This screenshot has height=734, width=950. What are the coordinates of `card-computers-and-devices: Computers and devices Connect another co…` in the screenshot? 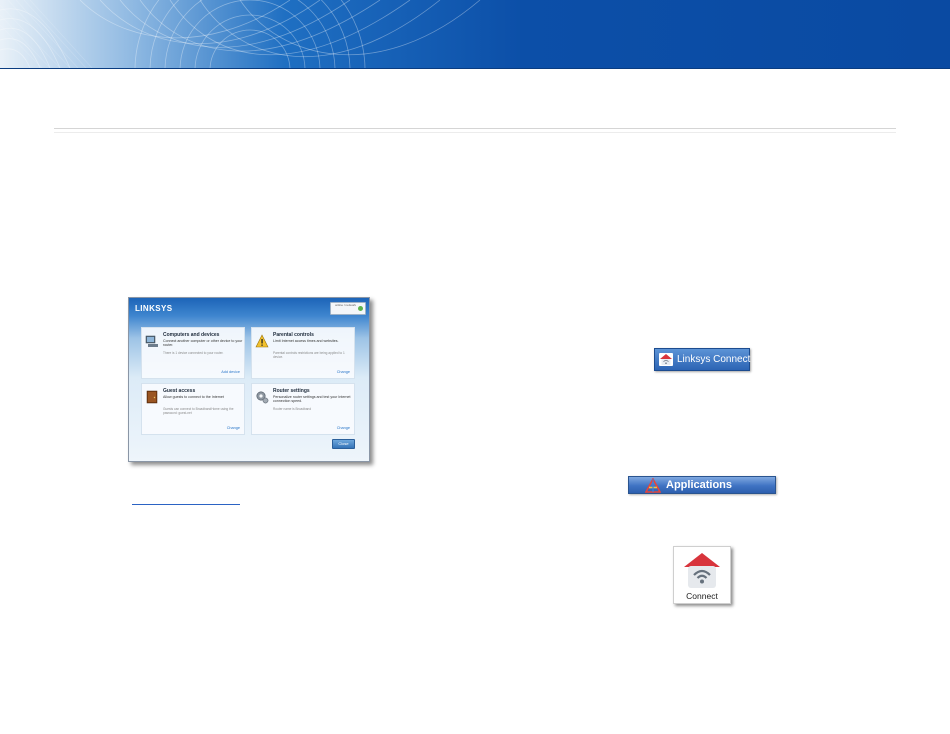 It's located at (193, 353).